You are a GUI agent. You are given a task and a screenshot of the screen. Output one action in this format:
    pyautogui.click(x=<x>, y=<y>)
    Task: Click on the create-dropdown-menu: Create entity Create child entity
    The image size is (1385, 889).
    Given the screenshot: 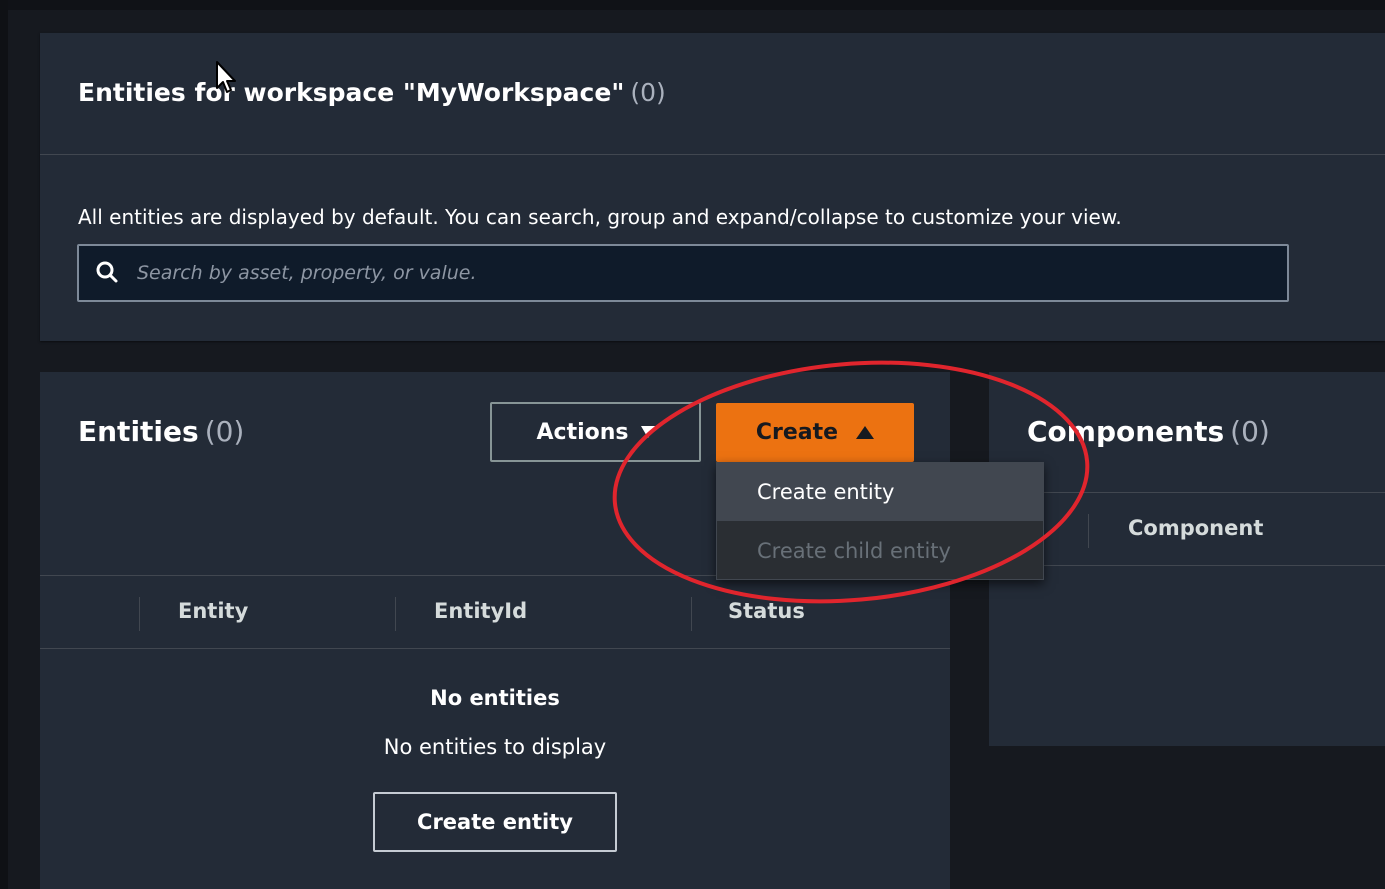 What is the action you would take?
    pyautogui.click(x=880, y=521)
    